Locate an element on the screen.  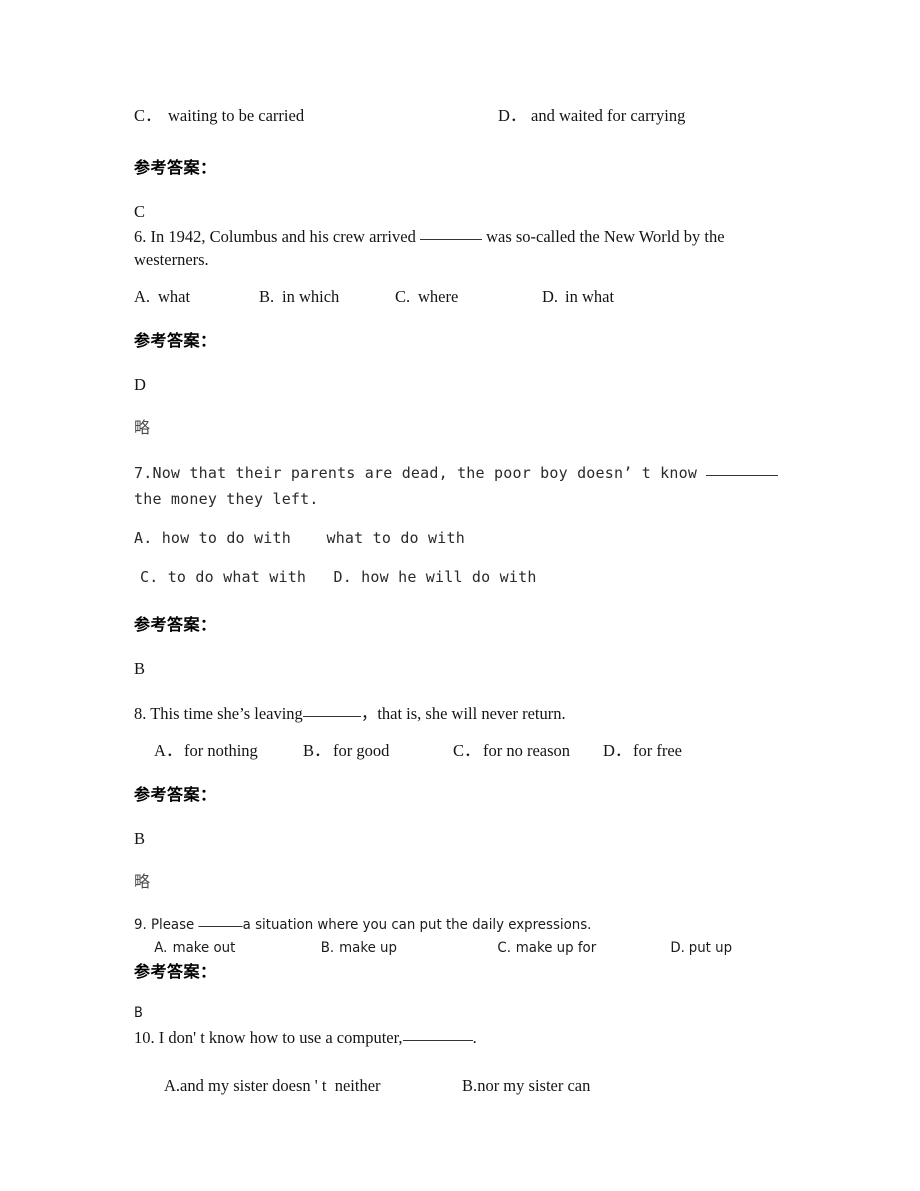
option-d-text: how he will do with is located at coordinates (444, 577).